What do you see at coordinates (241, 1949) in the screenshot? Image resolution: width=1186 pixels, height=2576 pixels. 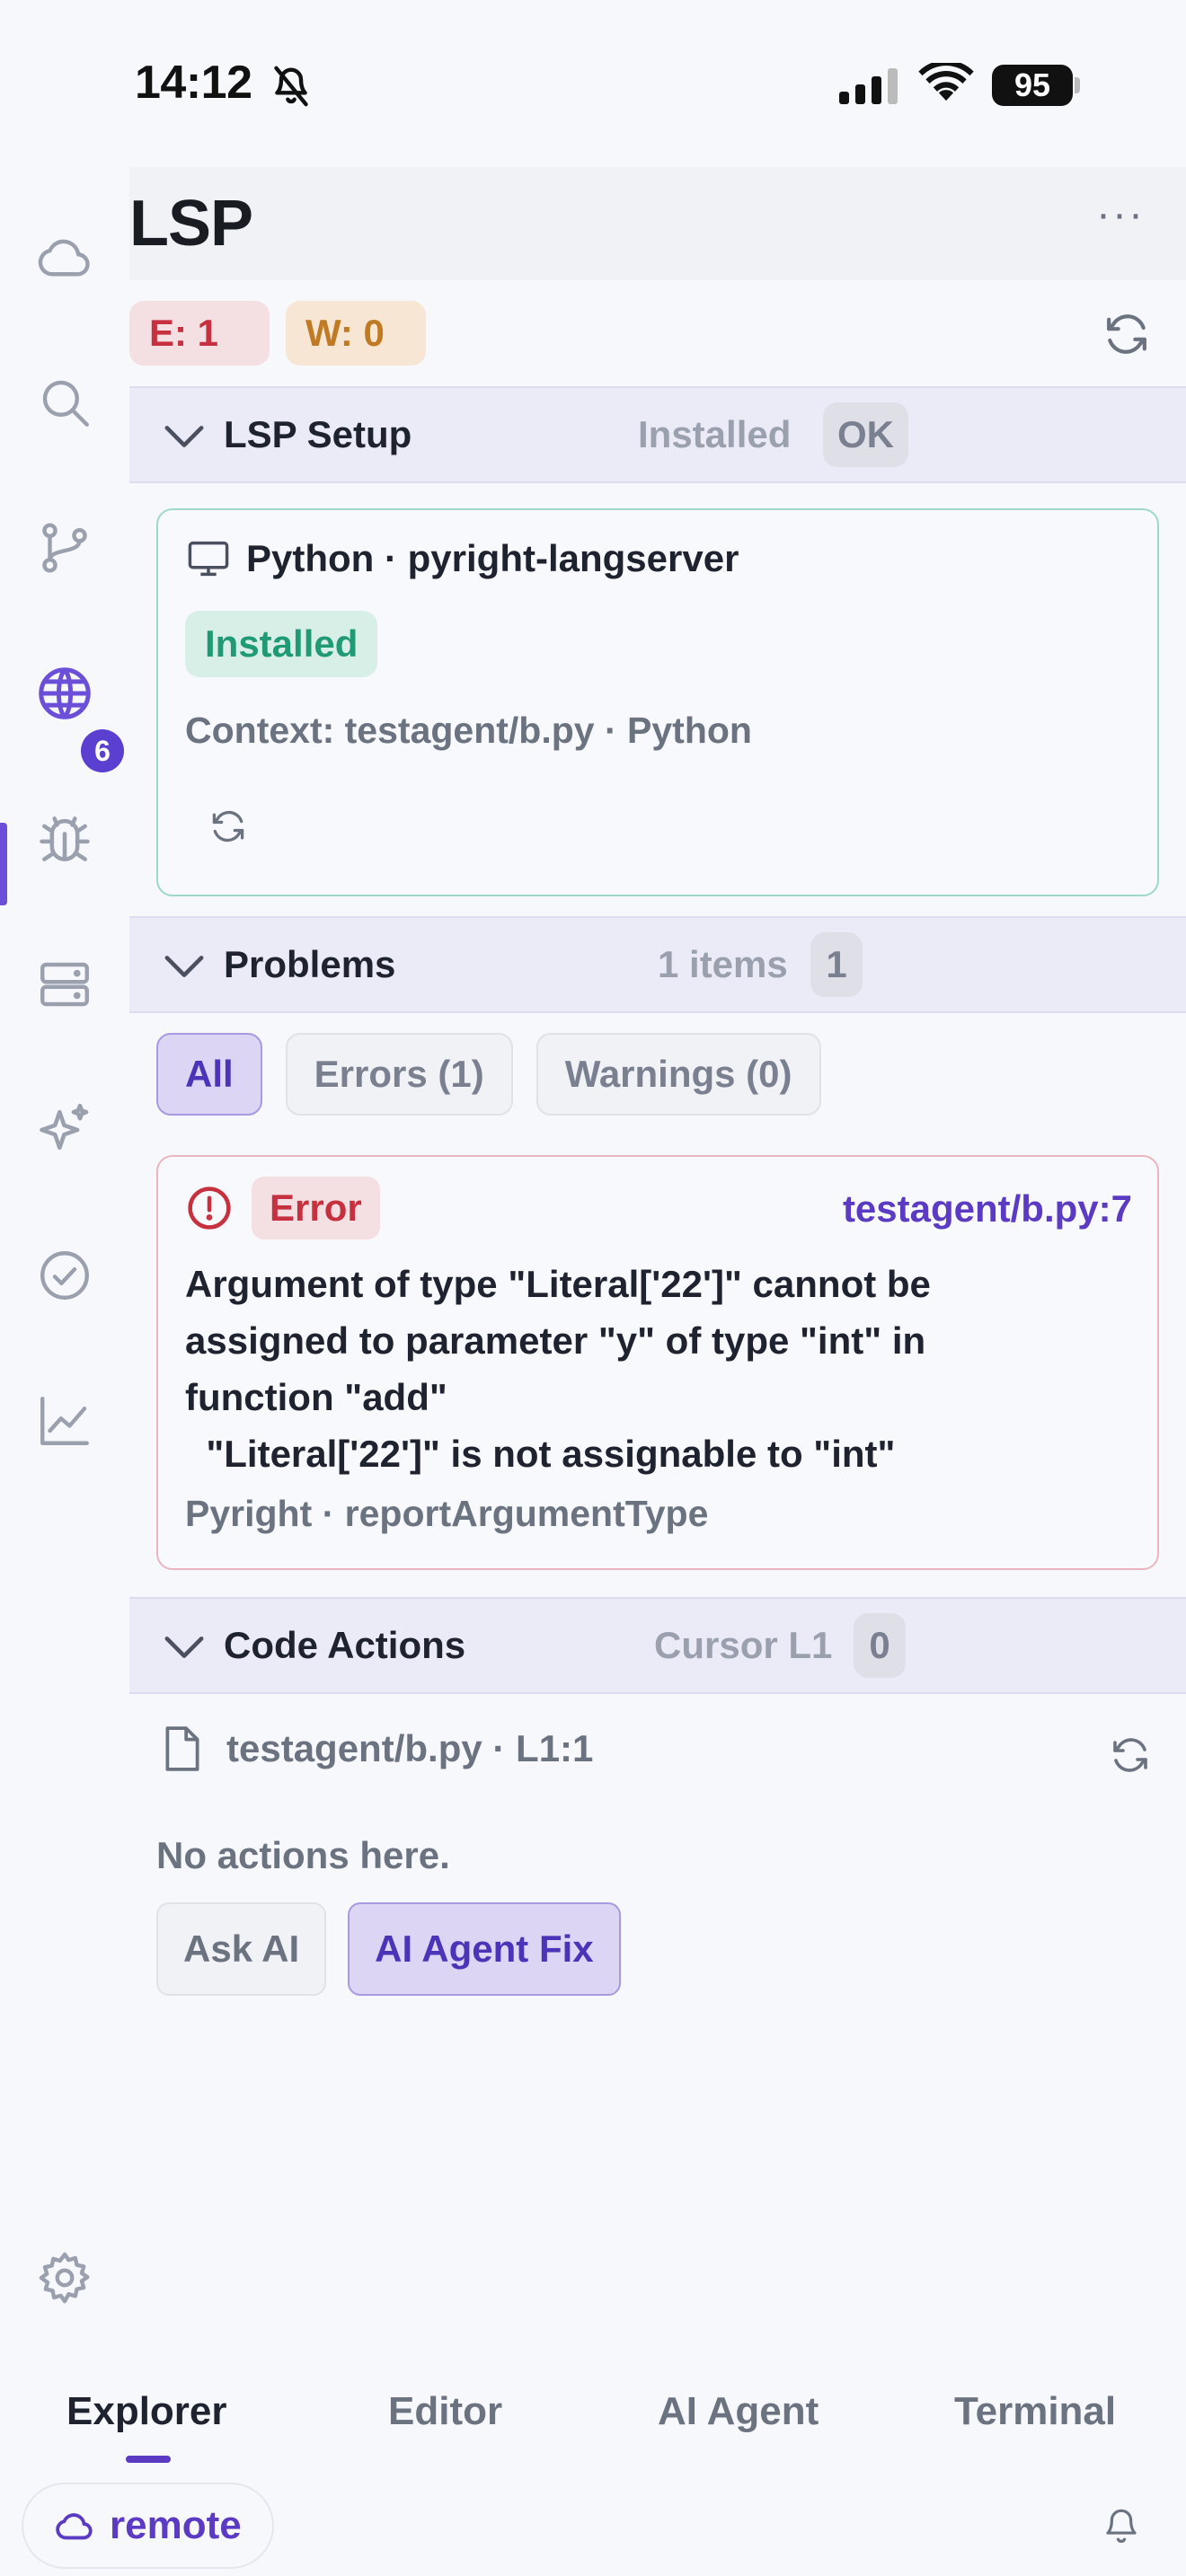 I see `ask-ai-button: Ask AI` at bounding box center [241, 1949].